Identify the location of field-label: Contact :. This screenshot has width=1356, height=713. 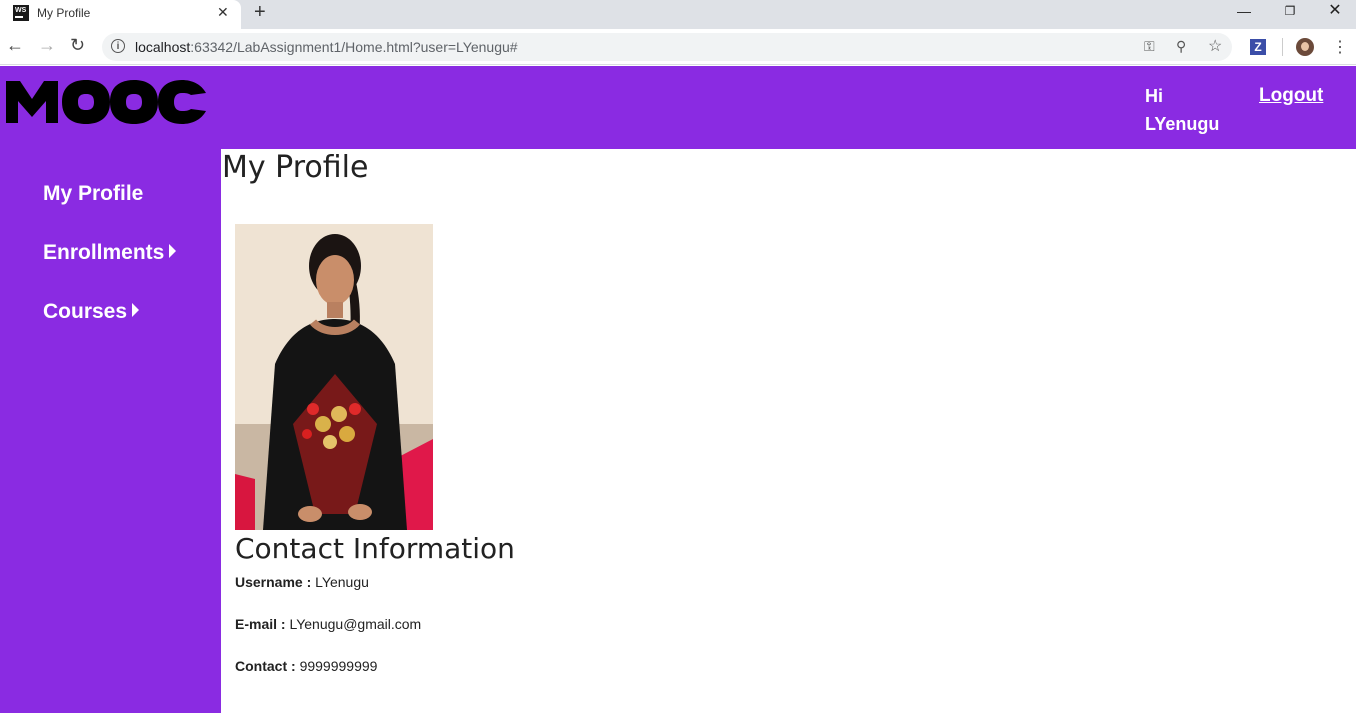
(265, 666).